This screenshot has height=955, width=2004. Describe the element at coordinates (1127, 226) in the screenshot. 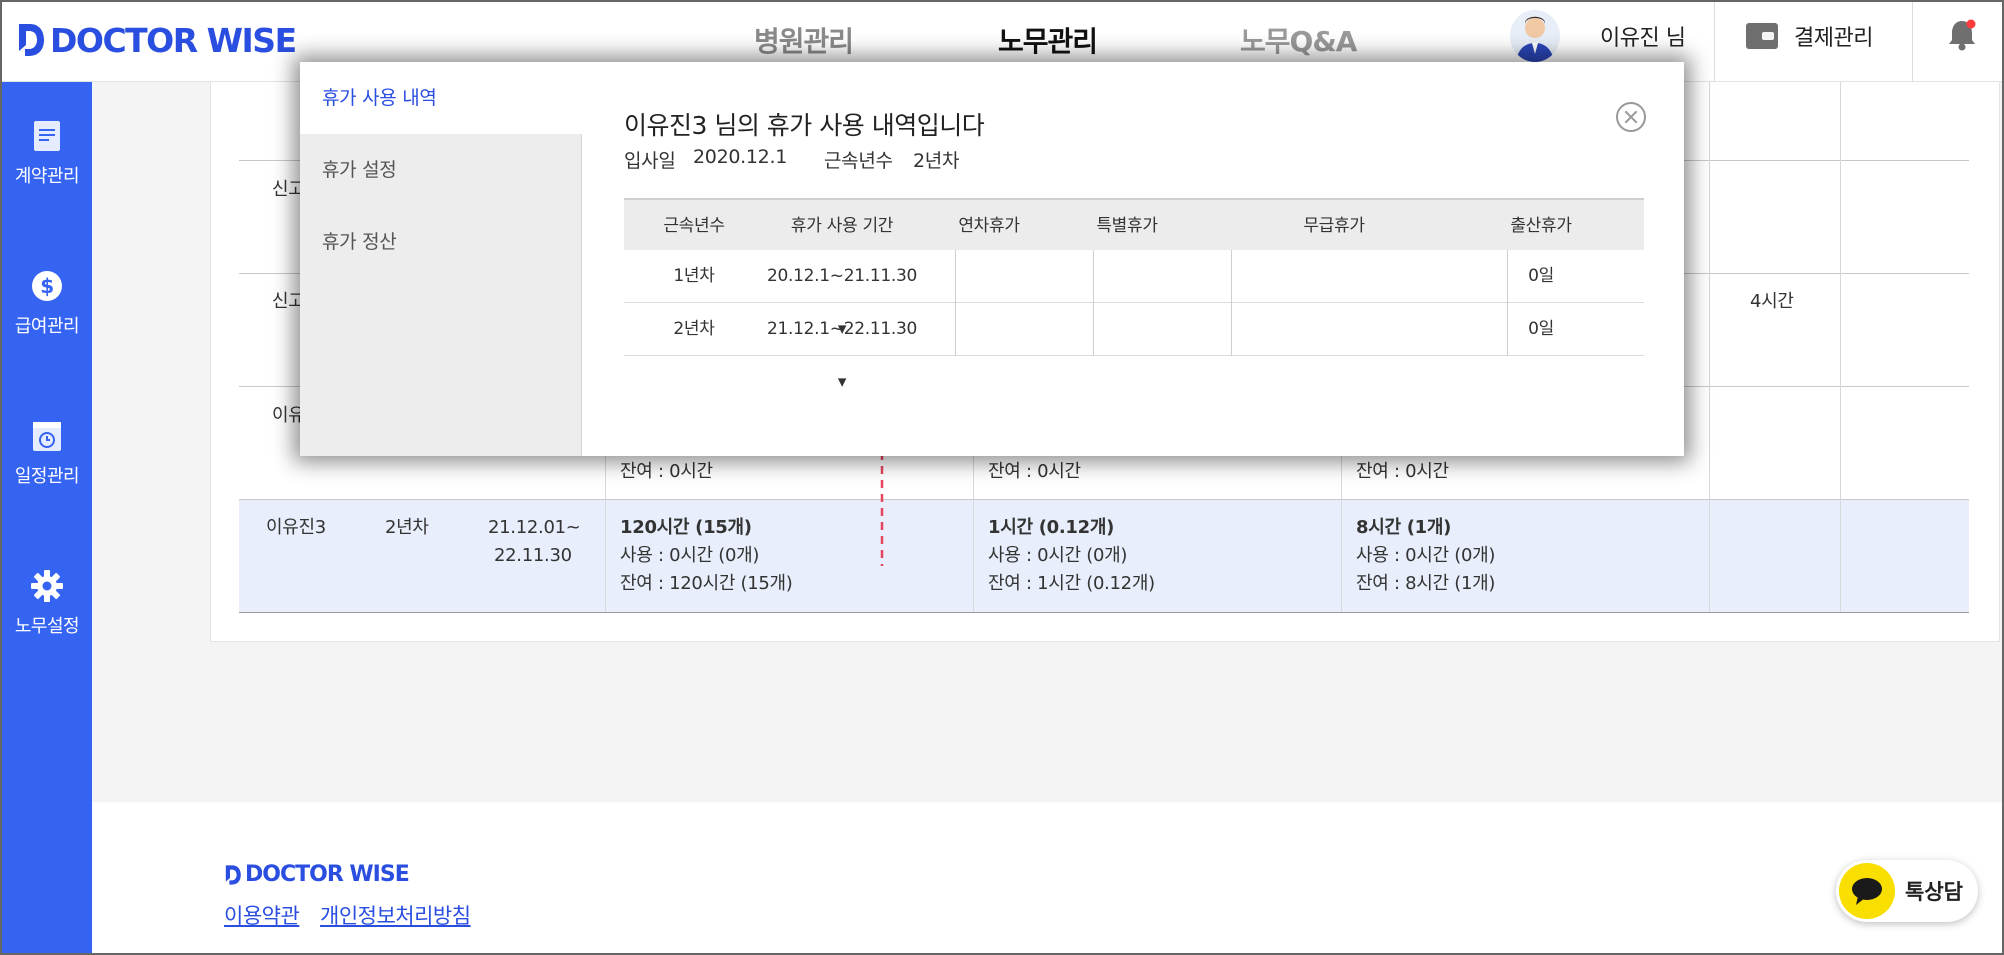

I see `col-header-special: 특별휴가` at that location.